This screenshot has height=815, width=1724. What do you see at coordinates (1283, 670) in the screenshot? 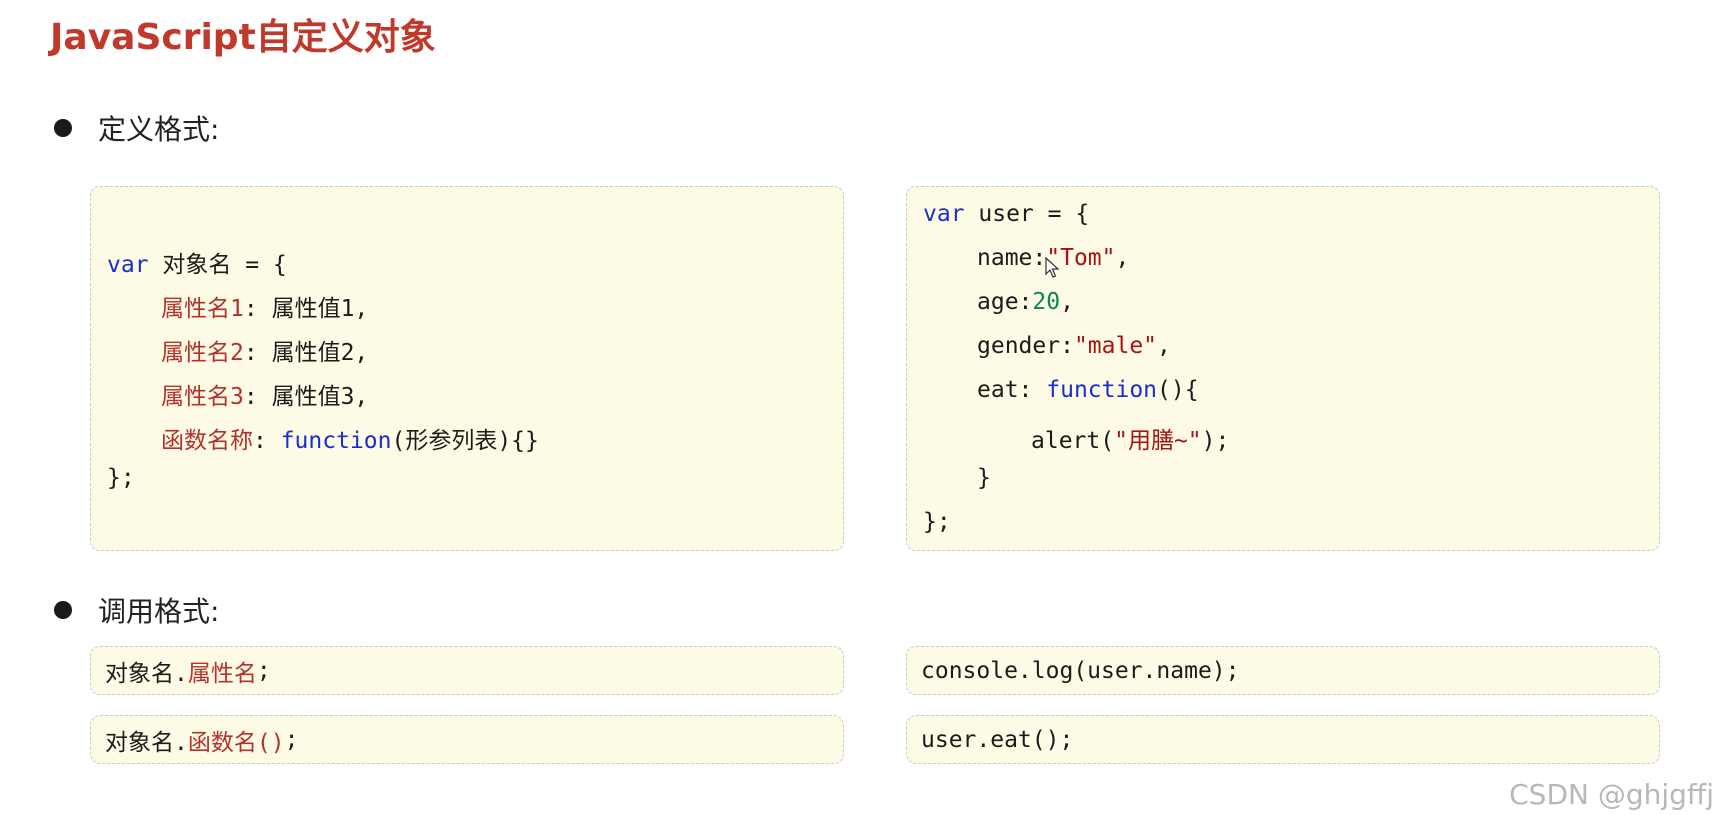
I see `call-example-property-block: console.log(user.name);` at bounding box center [1283, 670].